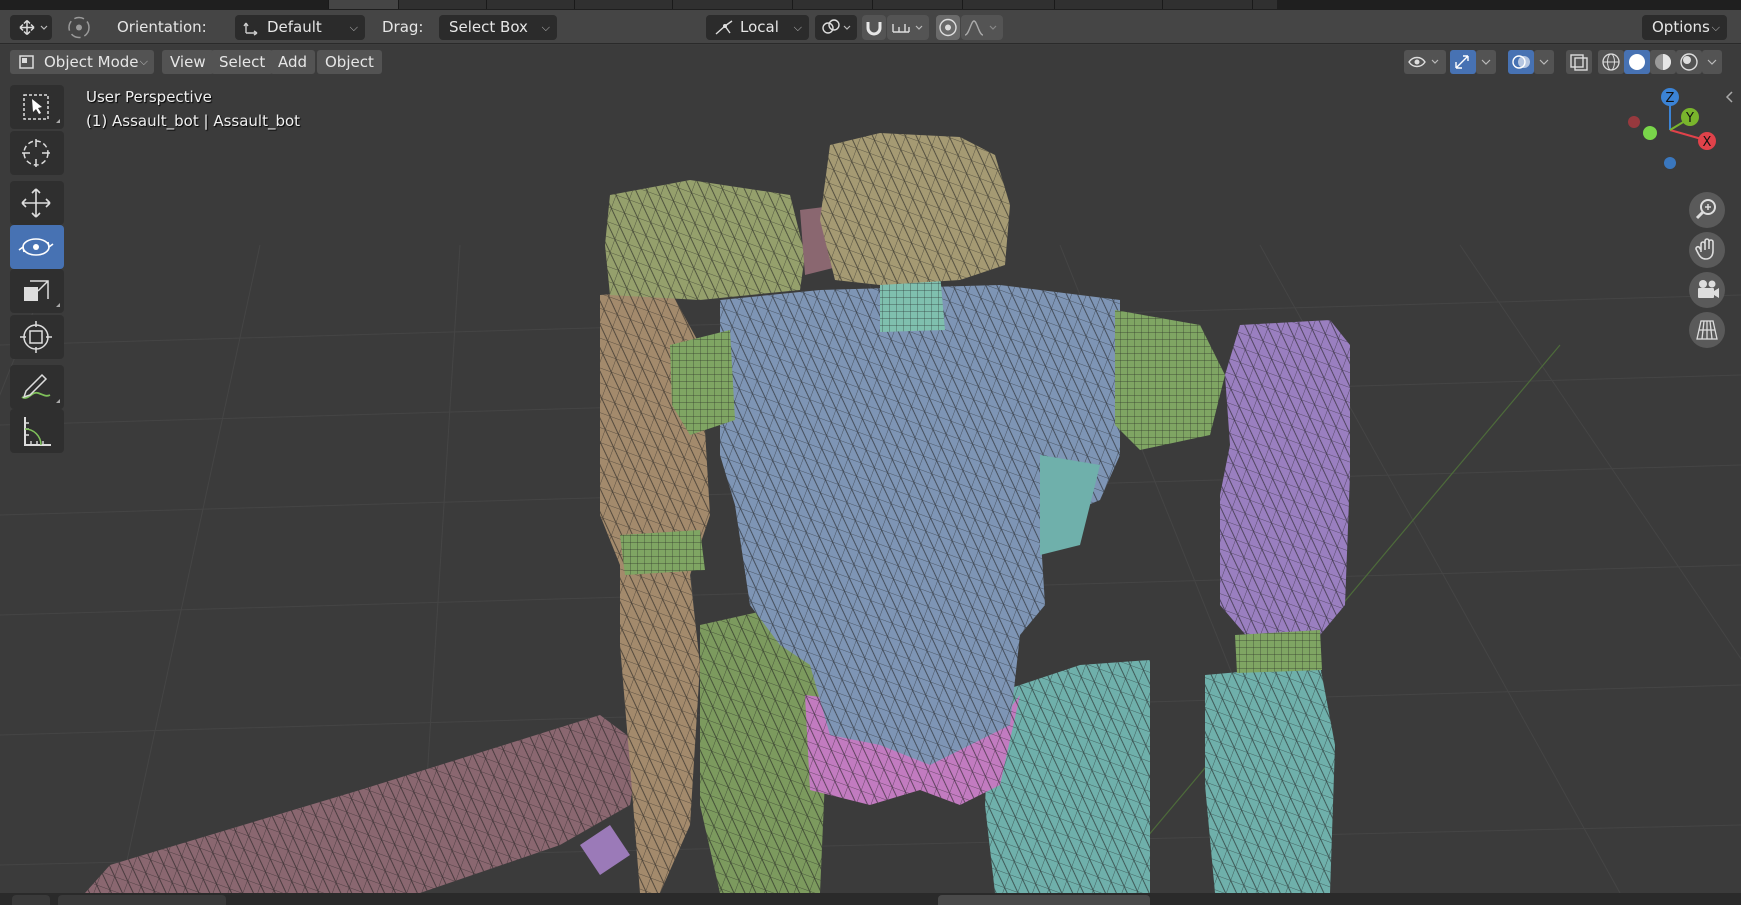  What do you see at coordinates (42, 293) in the screenshot?
I see `scale-icon` at bounding box center [42, 293].